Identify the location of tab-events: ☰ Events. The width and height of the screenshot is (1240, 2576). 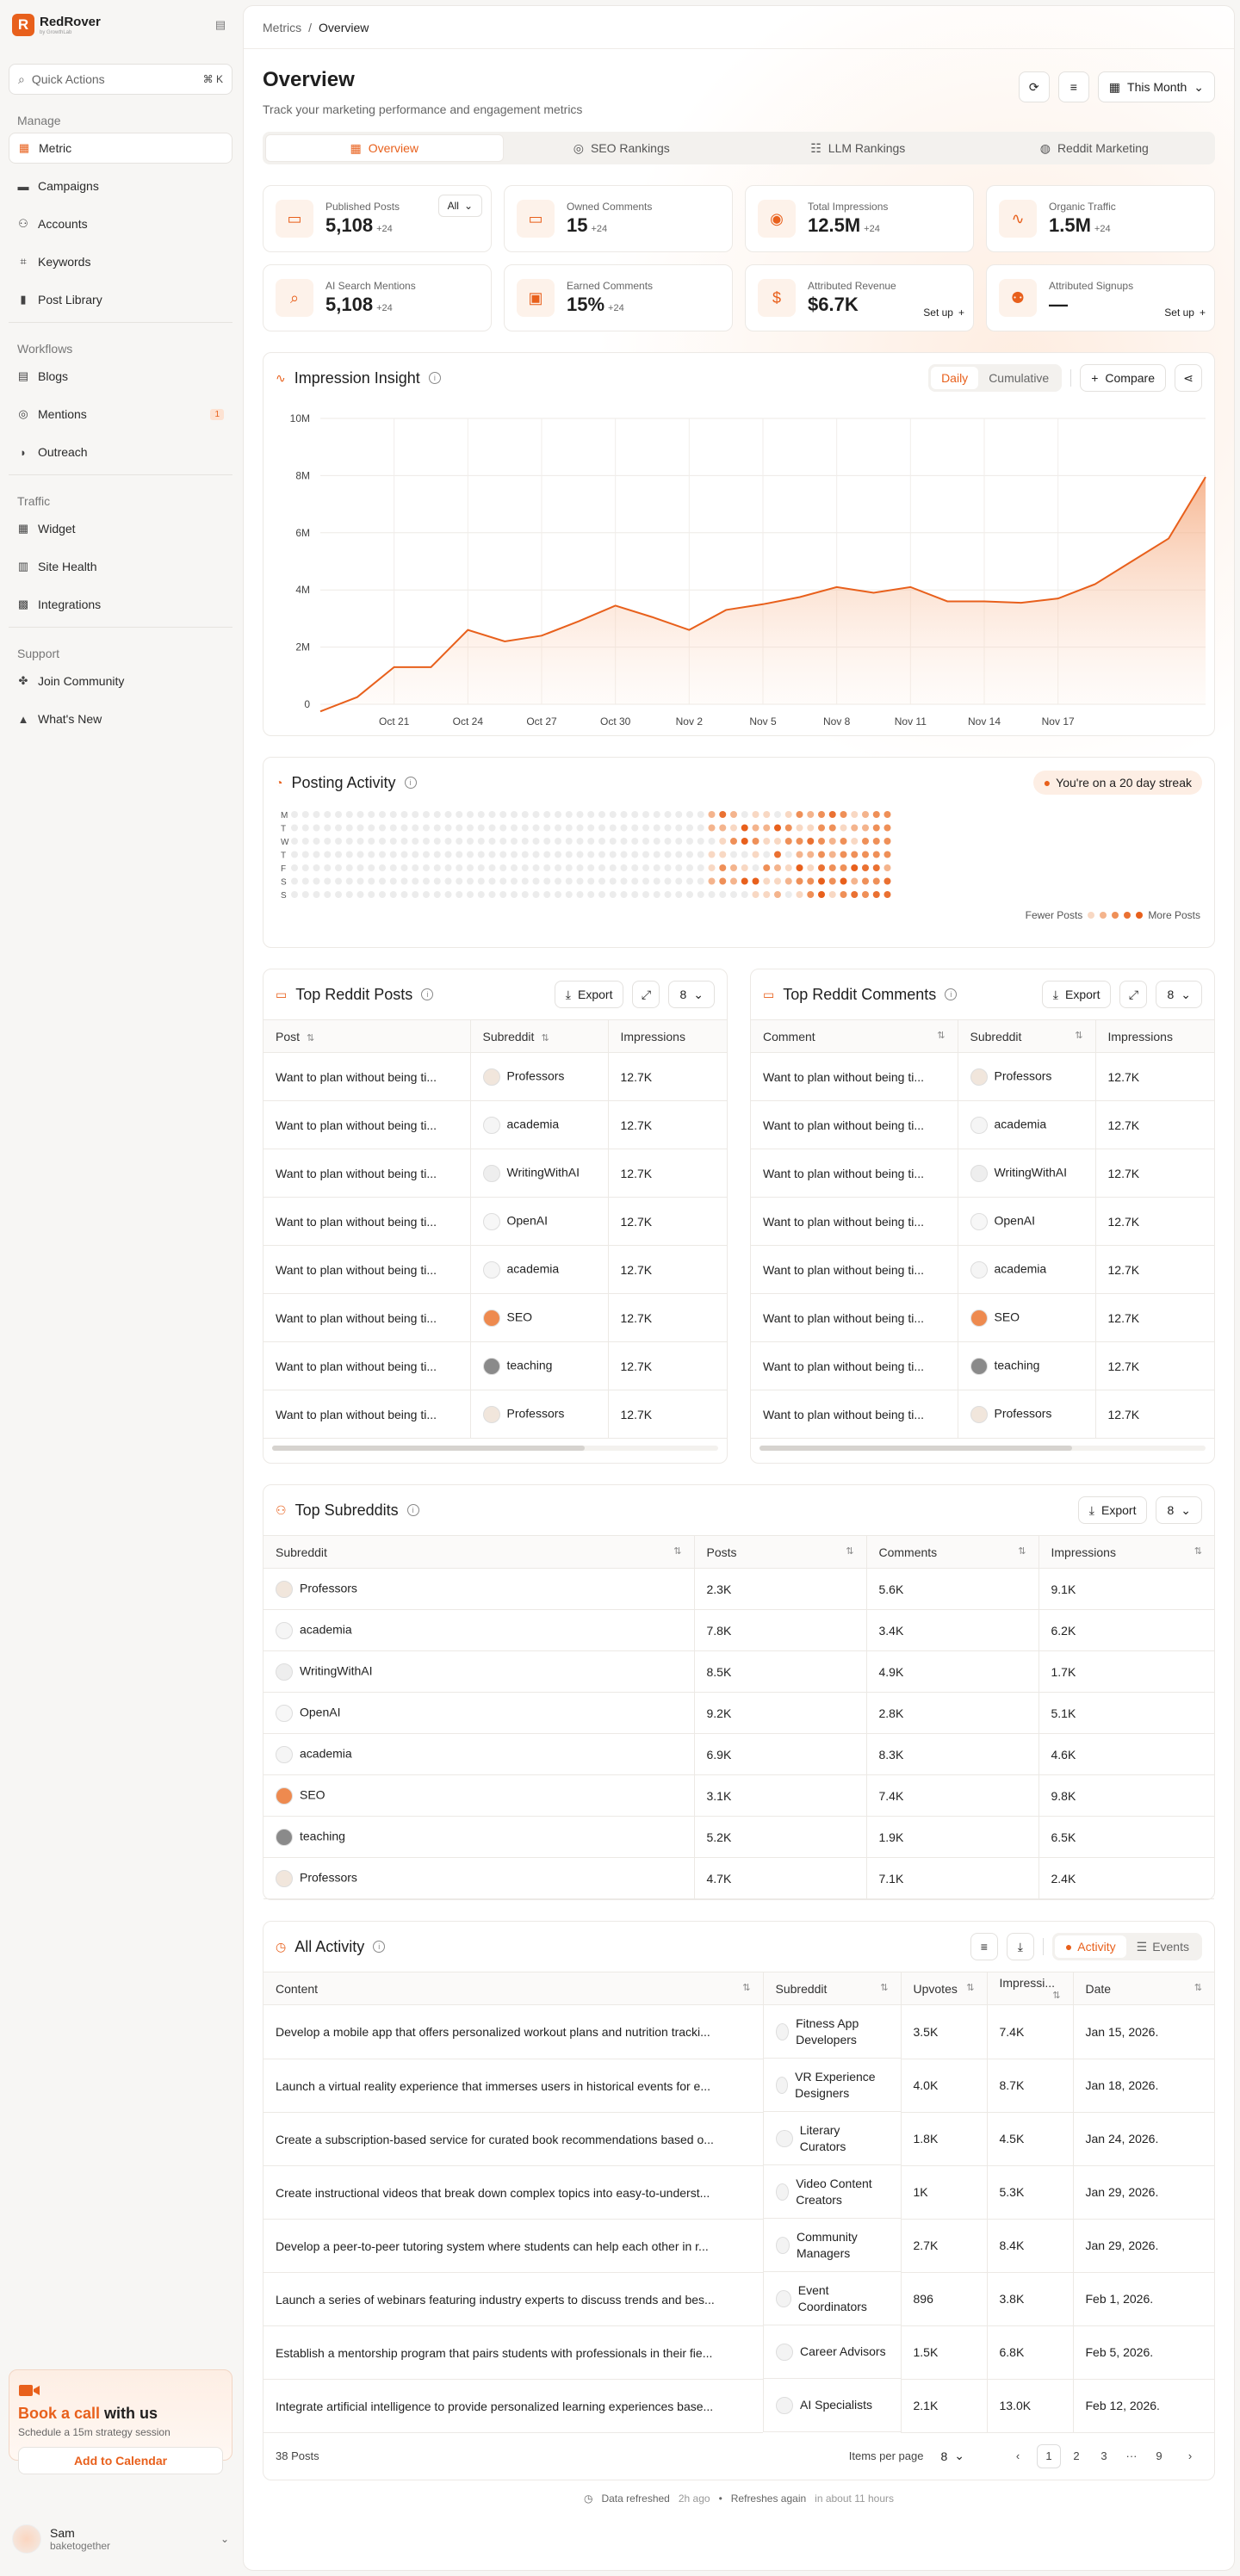
(1163, 1947).